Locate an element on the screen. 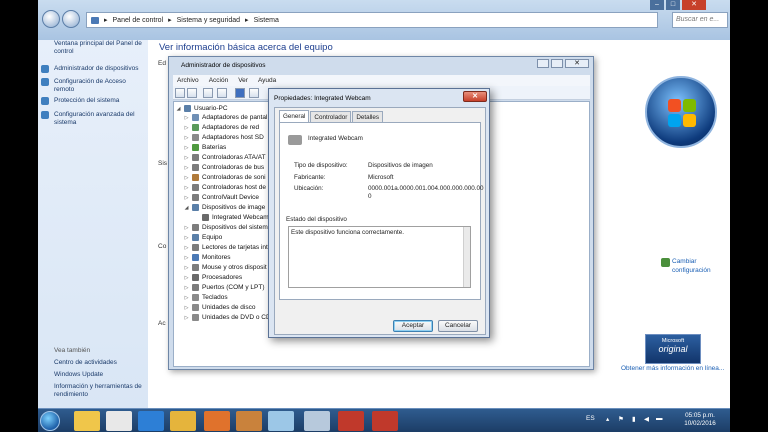 The height and width of the screenshot is (432, 768). forward-button is located at coordinates (71, 19).